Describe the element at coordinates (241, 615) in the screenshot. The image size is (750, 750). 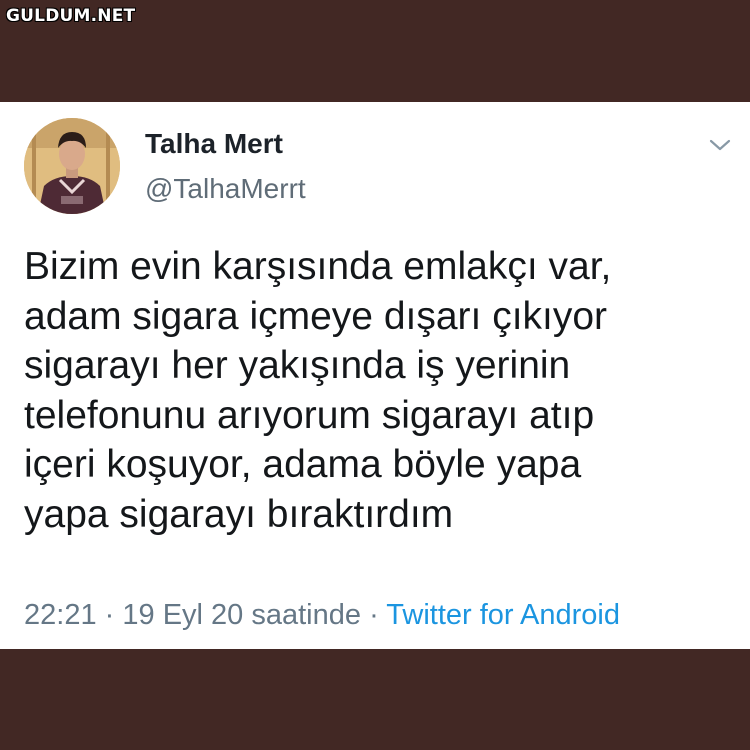
I see `tweet-date: 19 Eyl 20 saatinde` at that location.